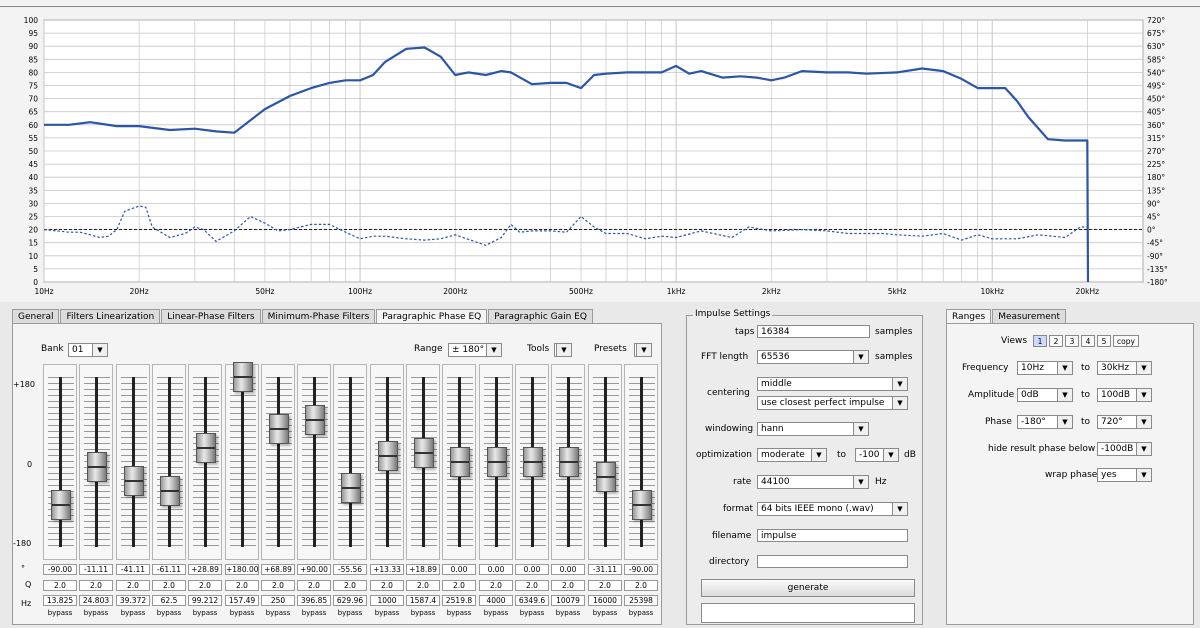 The height and width of the screenshot is (628, 1200). I want to click on windowing-select: hann ▼, so click(813, 429).